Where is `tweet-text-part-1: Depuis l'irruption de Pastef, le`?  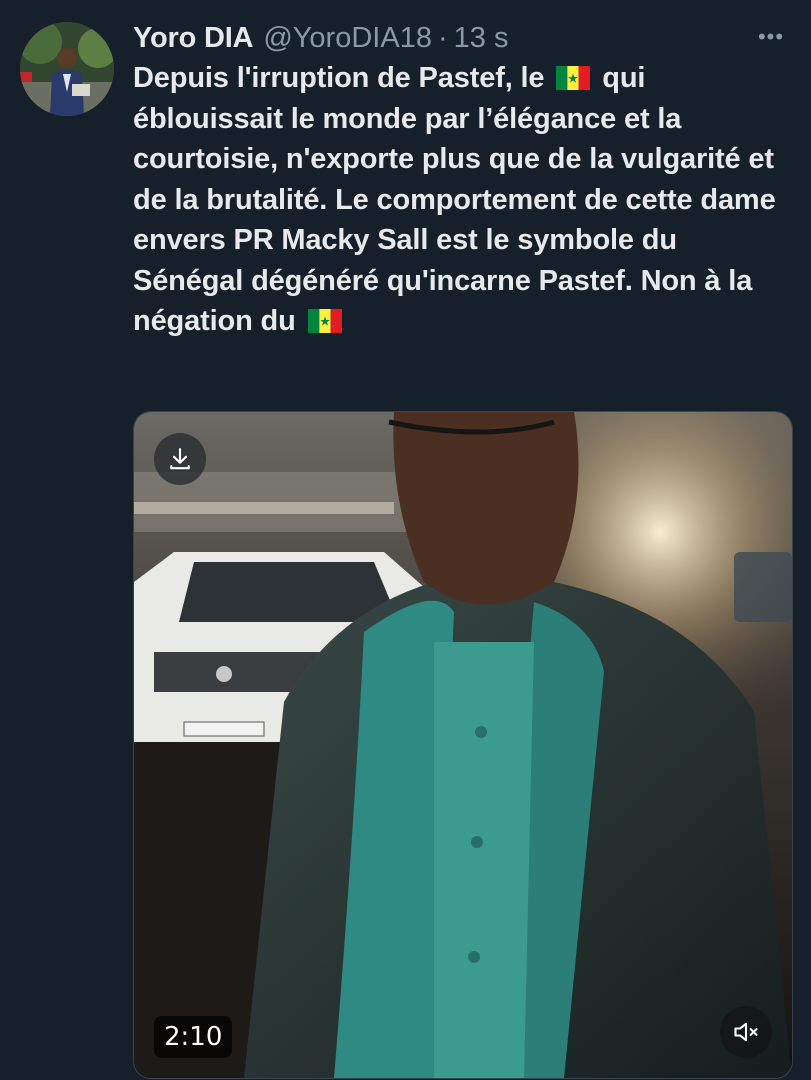
tweet-text-part-1: Depuis l'irruption de Pastef, le is located at coordinates (339, 78).